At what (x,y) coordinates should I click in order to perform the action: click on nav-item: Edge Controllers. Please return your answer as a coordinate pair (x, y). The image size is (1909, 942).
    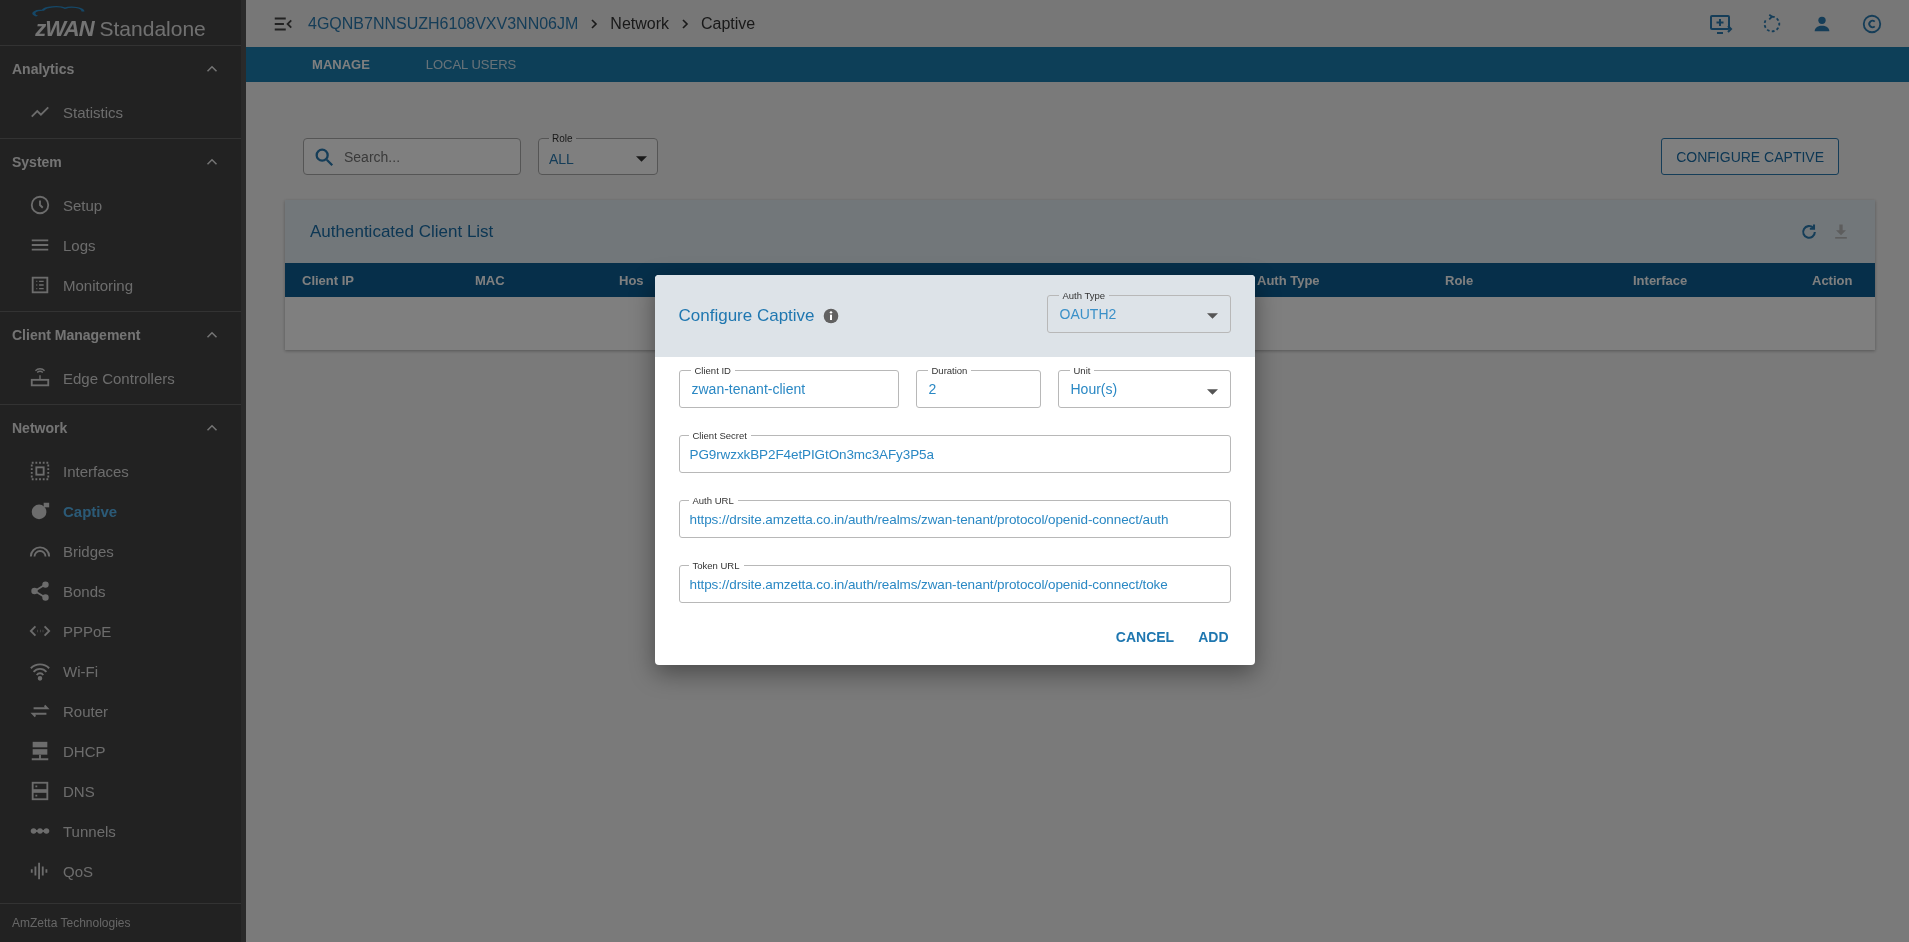
    Looking at the image, I should click on (120, 378).